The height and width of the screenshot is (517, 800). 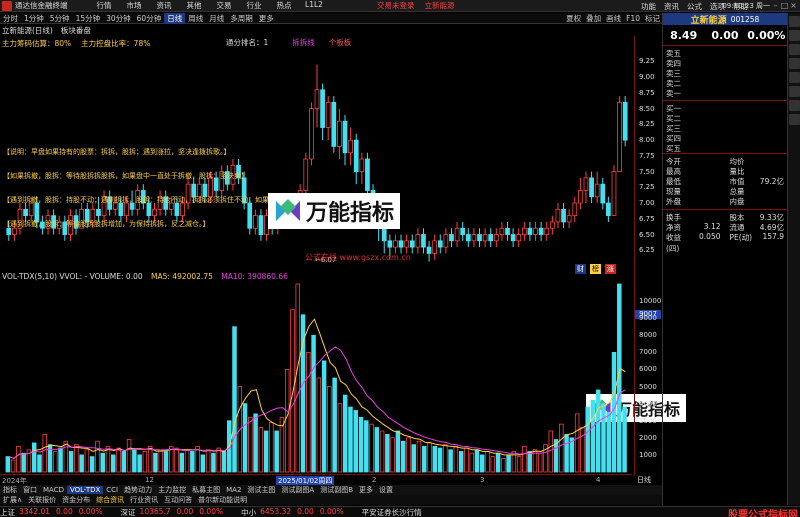 What do you see at coordinates (396, 5) in the screenshot?
I see `trade-login-link: 交易未登录` at bounding box center [396, 5].